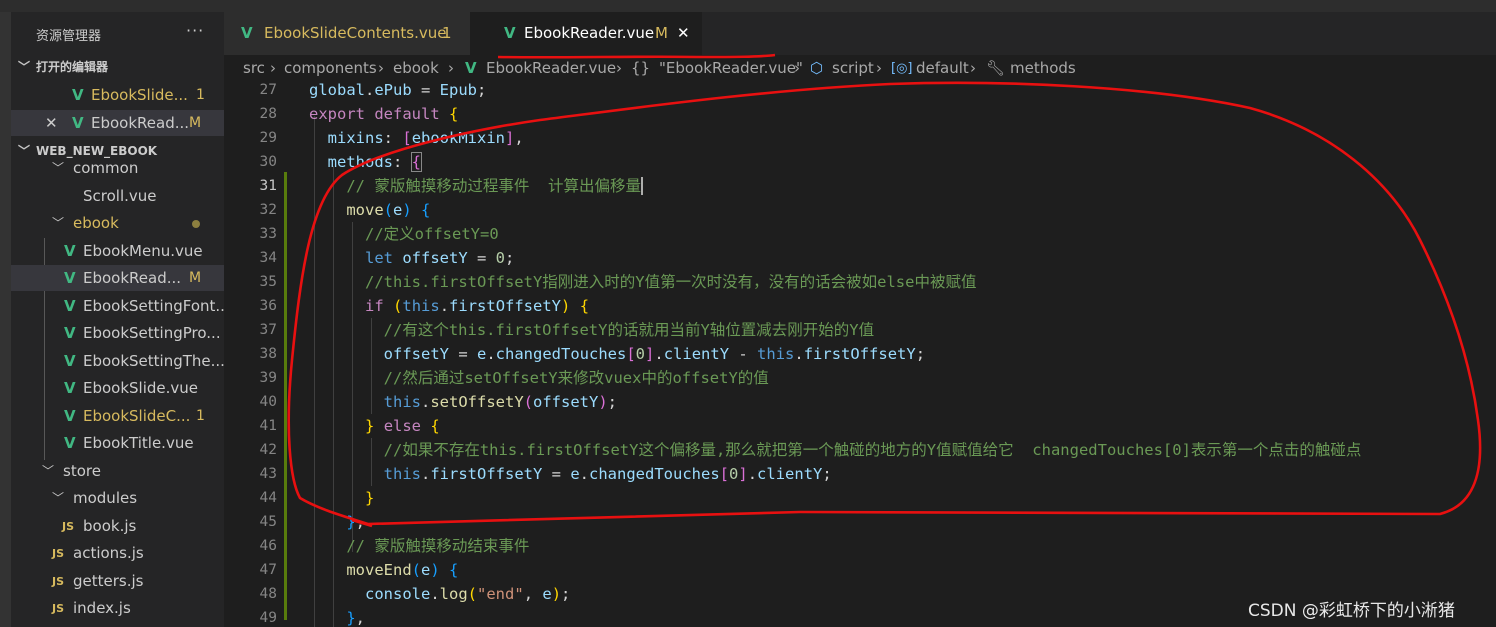 The height and width of the screenshot is (627, 1496). What do you see at coordinates (117, 553) in the screenshot?
I see `file-actions-js: JS actions.js` at bounding box center [117, 553].